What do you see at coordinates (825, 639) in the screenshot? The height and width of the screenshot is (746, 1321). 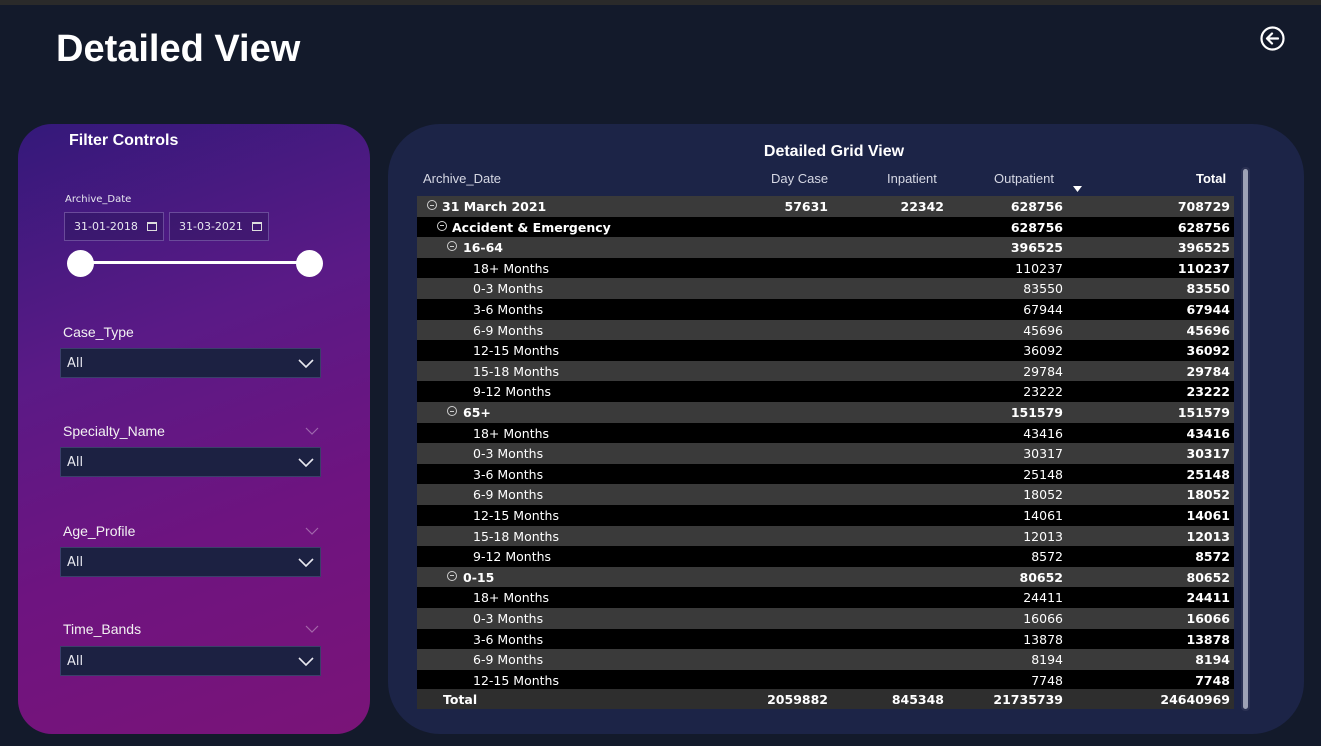 I see `table-row: 3-6 Months 13878 13878` at bounding box center [825, 639].